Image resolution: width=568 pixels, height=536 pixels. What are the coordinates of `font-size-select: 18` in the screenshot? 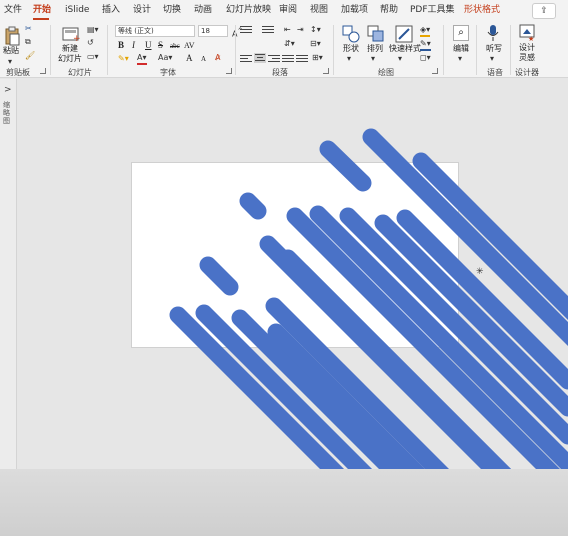 It's located at (213, 31).